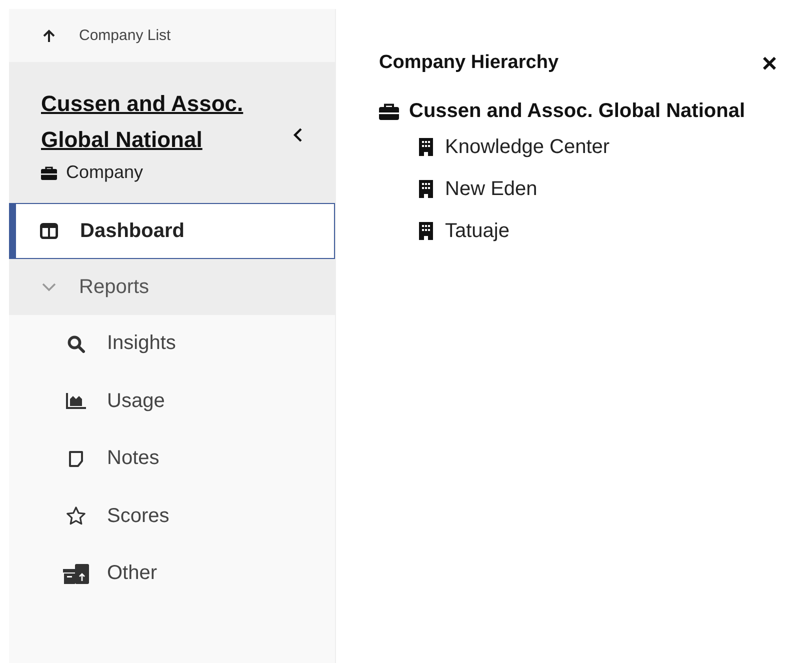 The height and width of the screenshot is (663, 787). I want to click on tree-item: New Eden, so click(580, 189).